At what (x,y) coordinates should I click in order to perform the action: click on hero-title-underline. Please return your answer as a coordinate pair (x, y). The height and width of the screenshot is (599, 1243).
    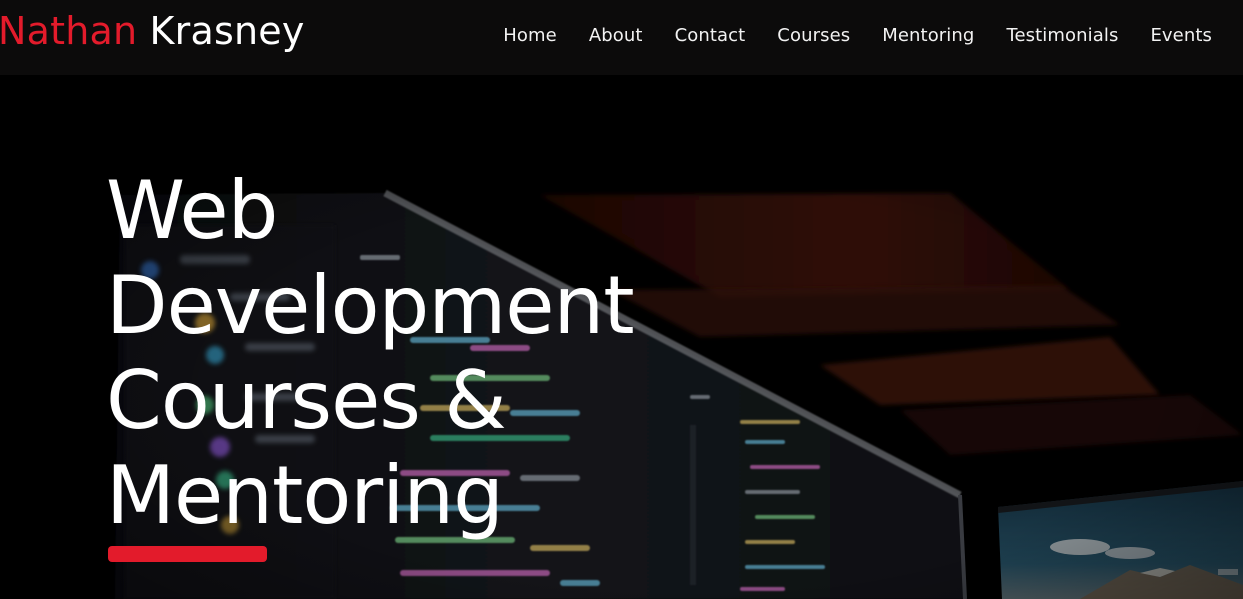
    Looking at the image, I should click on (187, 554).